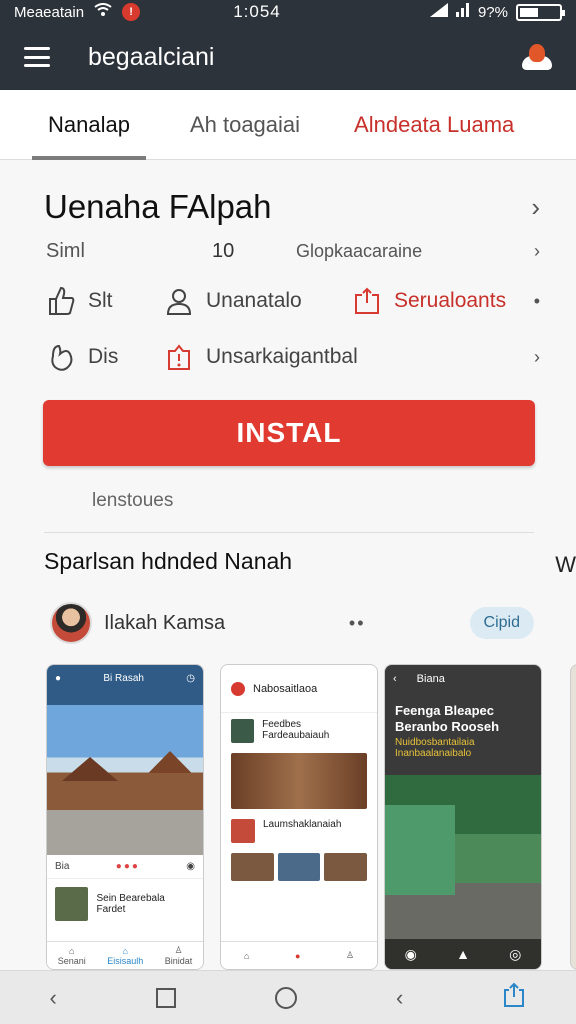  What do you see at coordinates (288, 12) in the screenshot?
I see `status-bar: Meaeatain ! 1:054 9?%` at bounding box center [288, 12].